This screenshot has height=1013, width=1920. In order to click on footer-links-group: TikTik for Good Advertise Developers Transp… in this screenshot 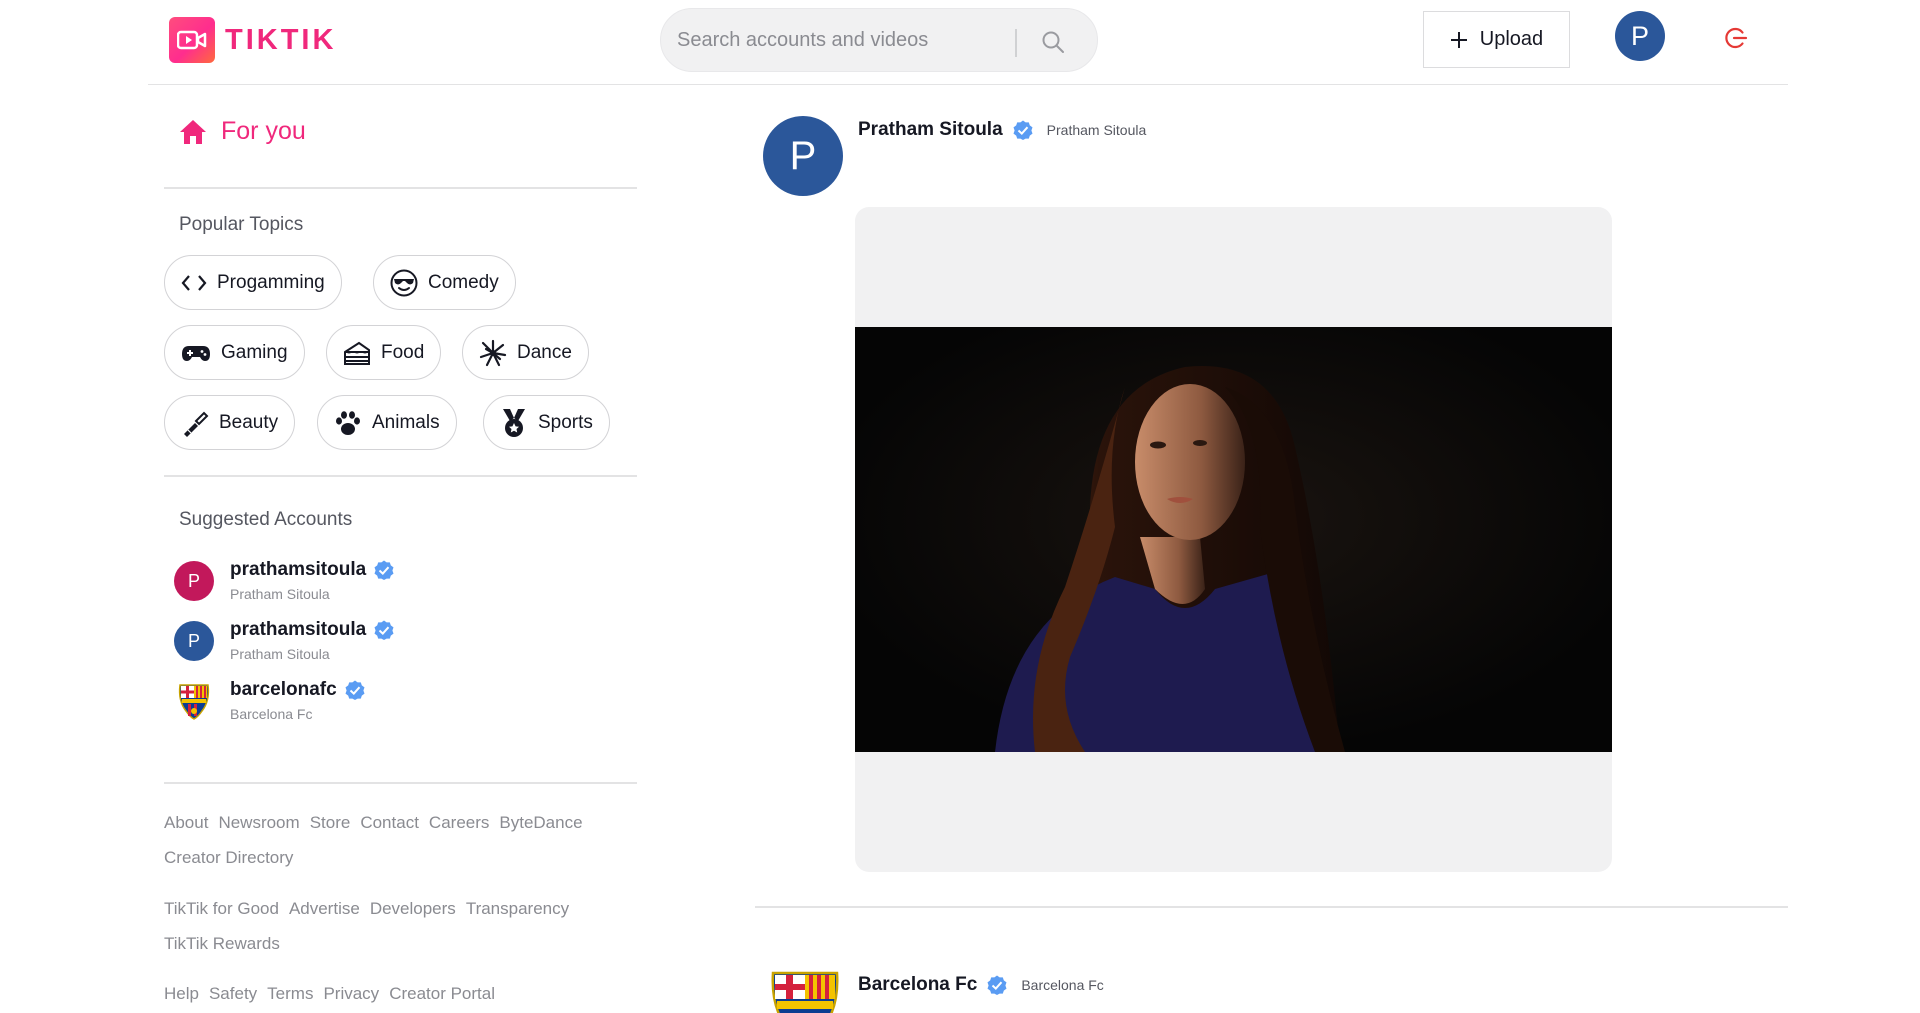, I will do `click(400, 926)`.